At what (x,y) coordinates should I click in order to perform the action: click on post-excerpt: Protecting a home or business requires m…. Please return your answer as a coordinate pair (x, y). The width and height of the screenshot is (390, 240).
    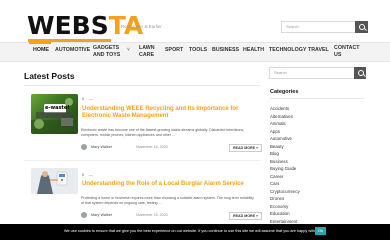
    Looking at the image, I should click on (167, 200).